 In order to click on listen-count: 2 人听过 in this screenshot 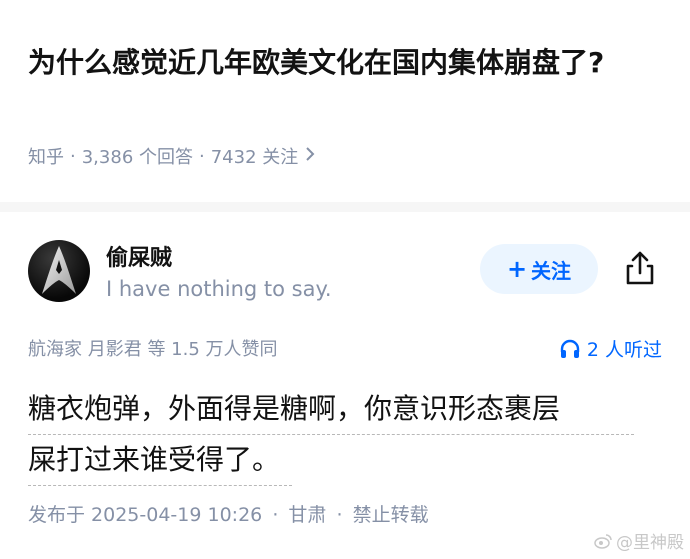, I will do `click(610, 348)`.